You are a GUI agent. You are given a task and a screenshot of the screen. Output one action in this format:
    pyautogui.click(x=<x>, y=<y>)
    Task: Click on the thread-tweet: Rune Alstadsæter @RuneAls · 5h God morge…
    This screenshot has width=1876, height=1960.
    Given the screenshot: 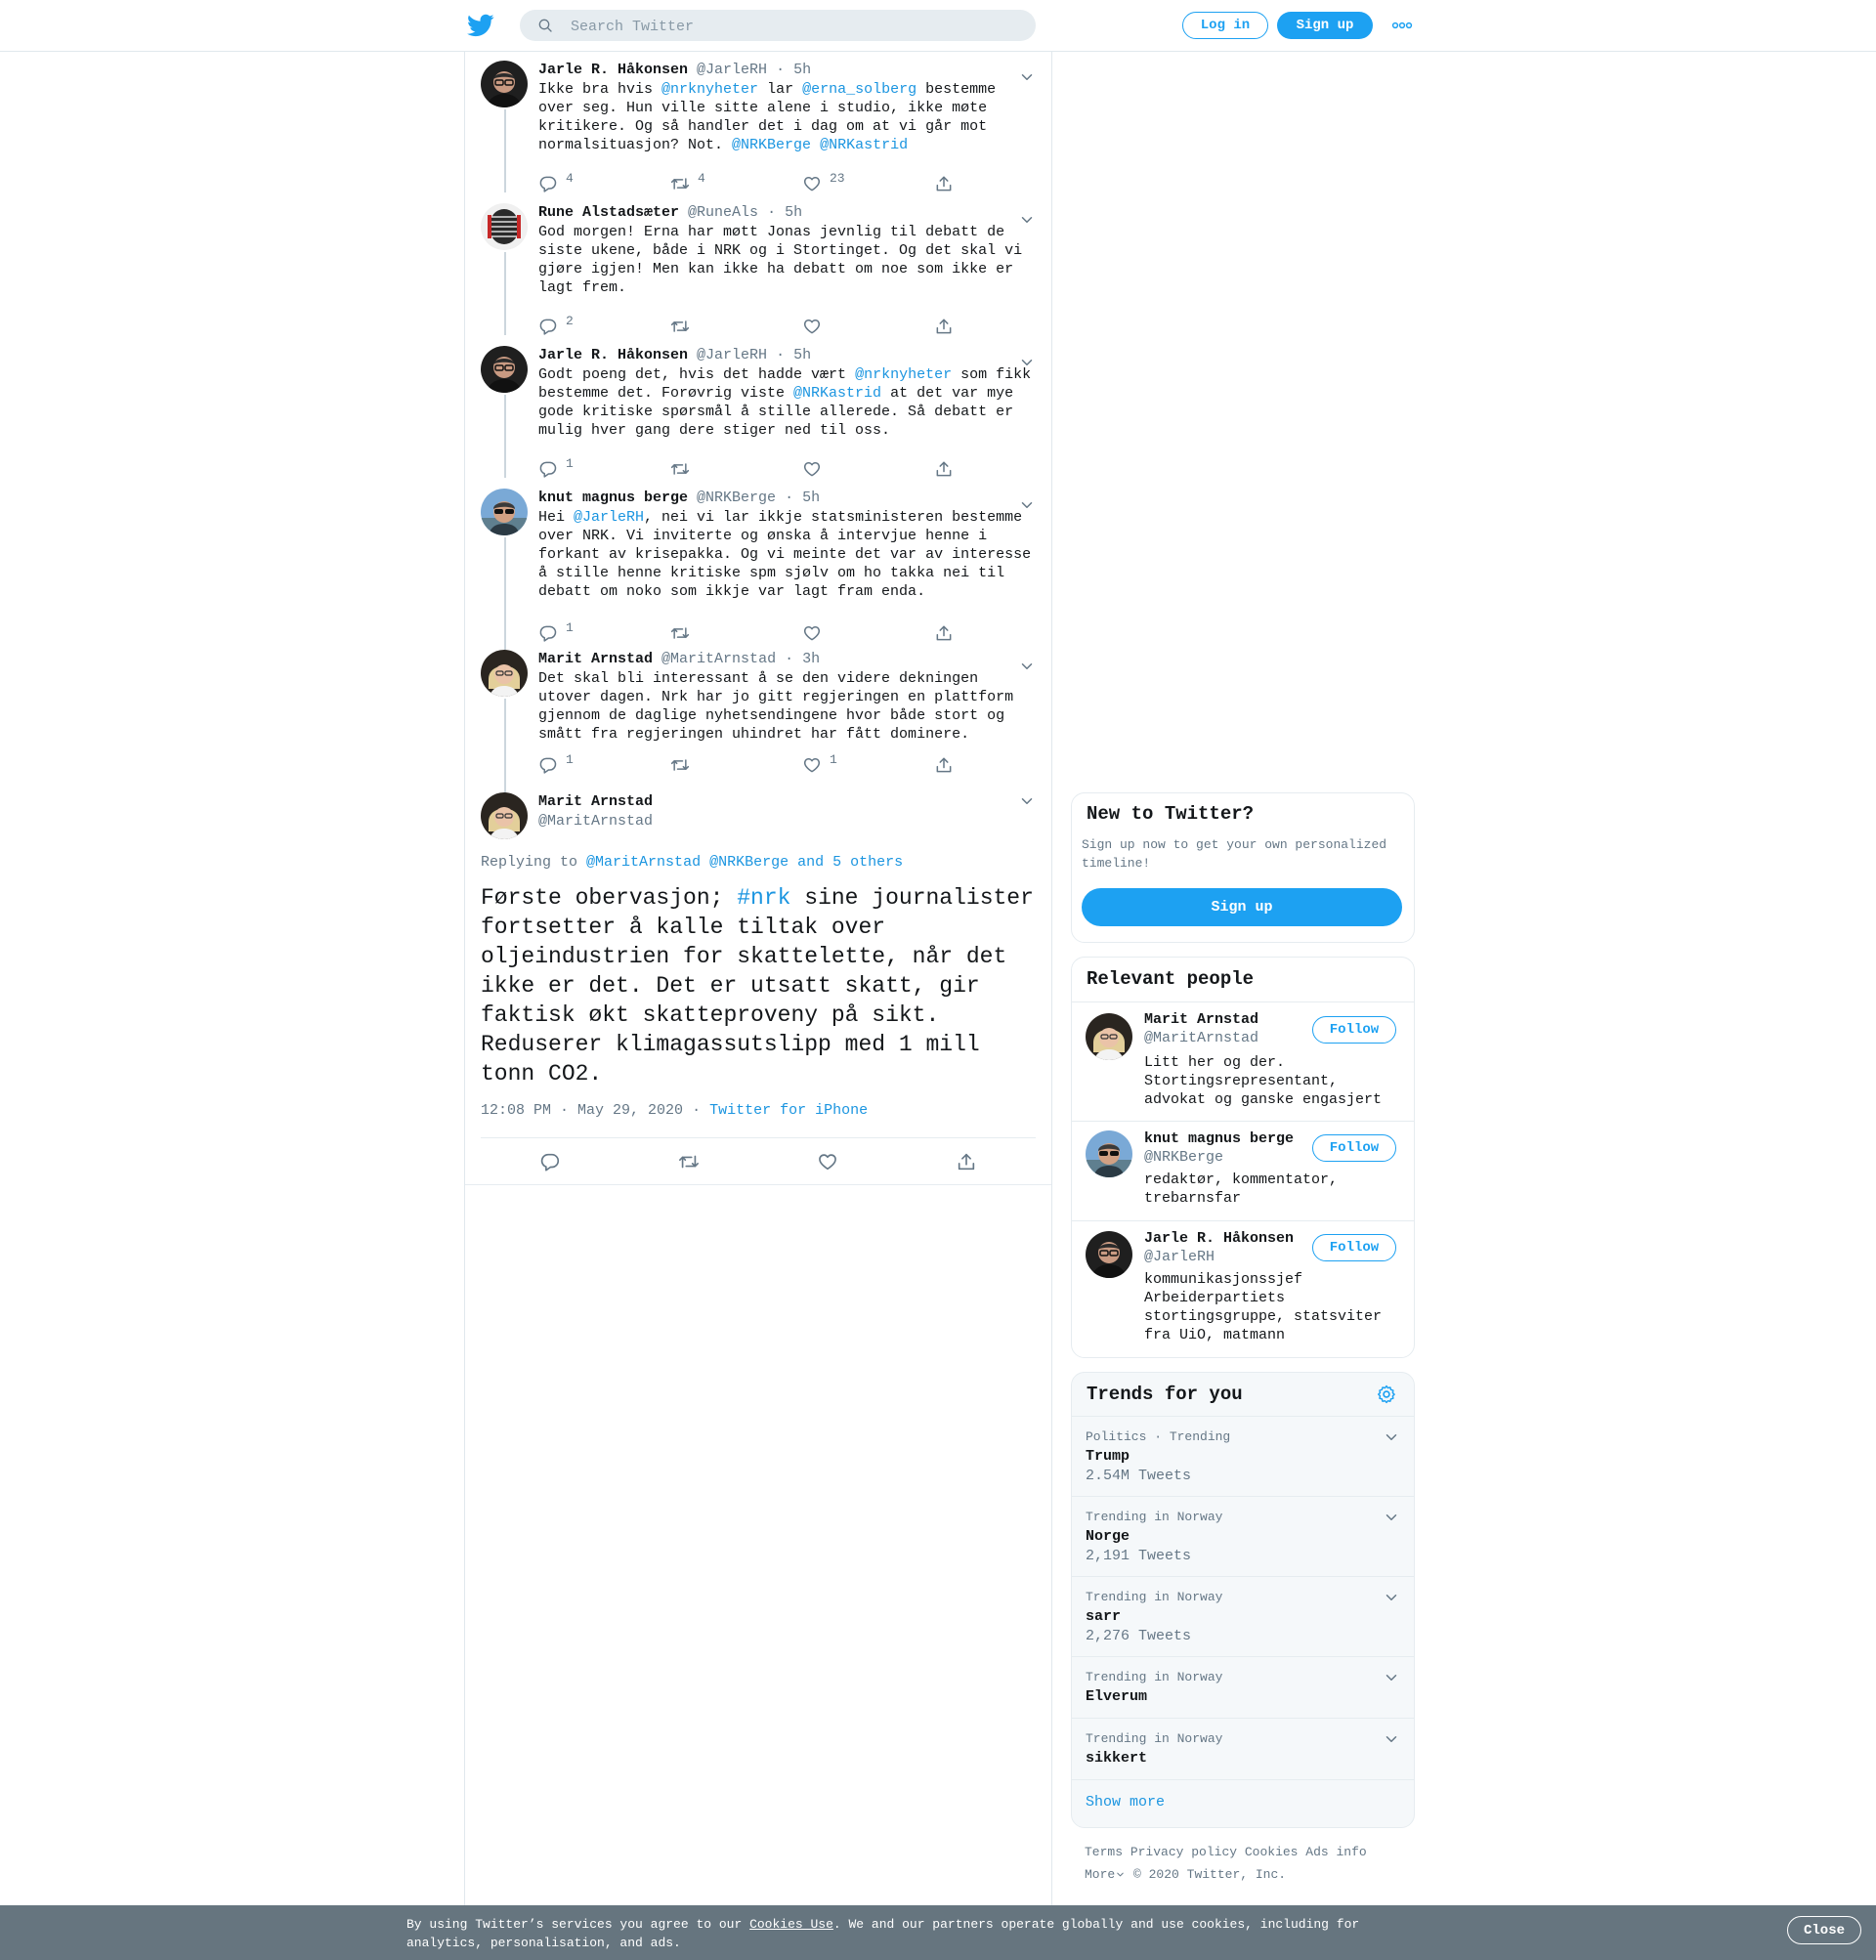 What is the action you would take?
    pyautogui.click(x=758, y=270)
    